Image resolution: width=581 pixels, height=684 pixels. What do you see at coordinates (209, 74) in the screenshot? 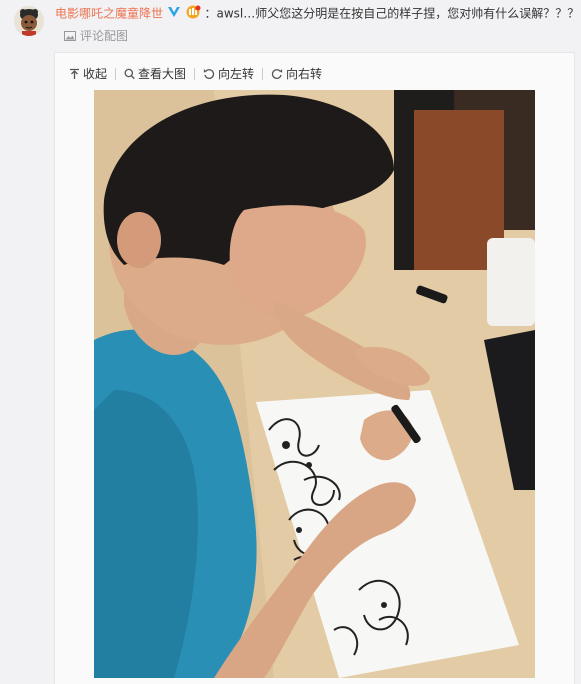
I see `rotate-left-icon` at bounding box center [209, 74].